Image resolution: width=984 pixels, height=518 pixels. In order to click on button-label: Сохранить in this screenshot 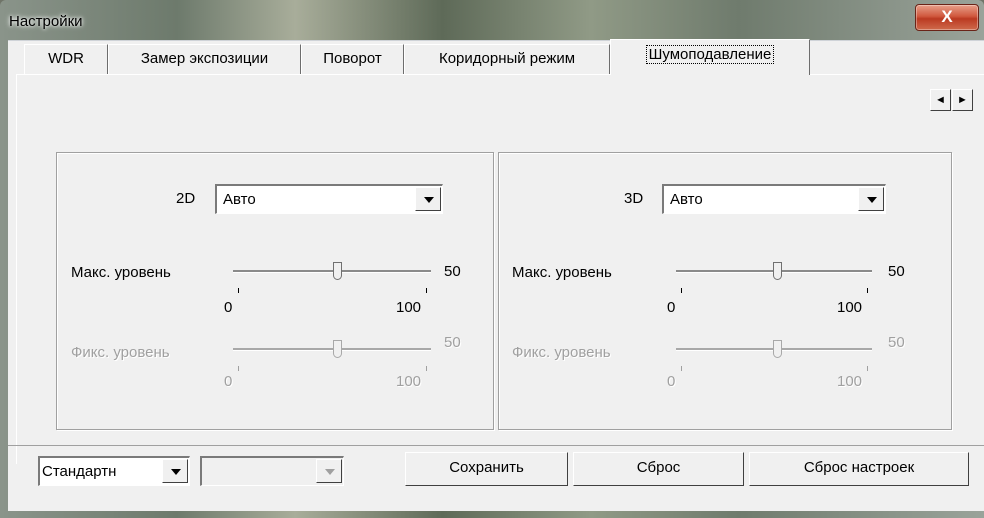, I will do `click(486, 467)`.